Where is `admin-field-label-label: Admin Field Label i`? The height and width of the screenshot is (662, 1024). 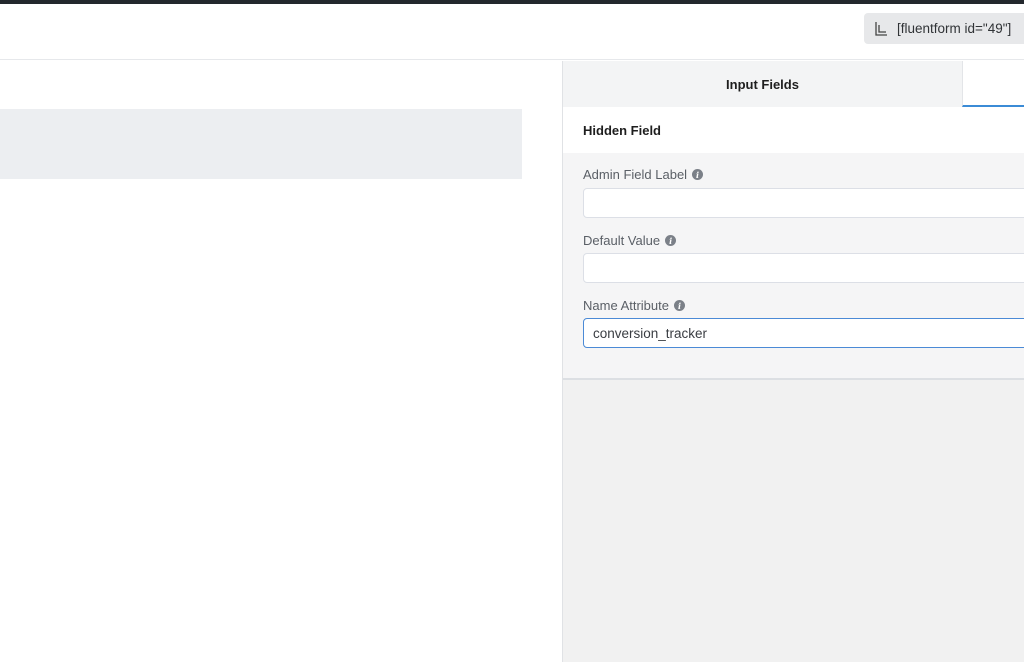 admin-field-label-label: Admin Field Label i is located at coordinates (643, 174).